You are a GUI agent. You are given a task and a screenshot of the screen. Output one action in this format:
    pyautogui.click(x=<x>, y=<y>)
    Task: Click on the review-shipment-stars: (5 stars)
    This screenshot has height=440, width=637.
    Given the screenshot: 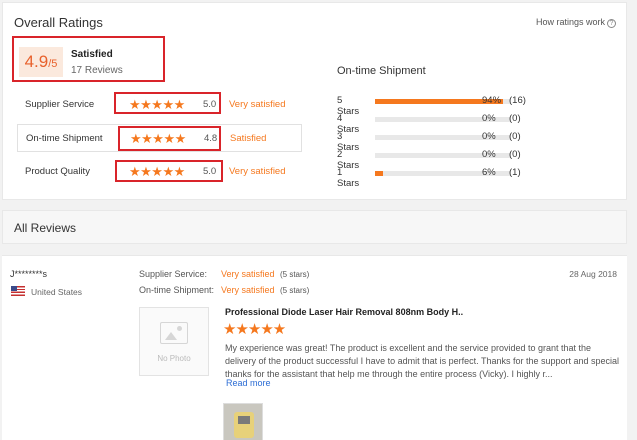 What is the action you would take?
    pyautogui.click(x=295, y=290)
    